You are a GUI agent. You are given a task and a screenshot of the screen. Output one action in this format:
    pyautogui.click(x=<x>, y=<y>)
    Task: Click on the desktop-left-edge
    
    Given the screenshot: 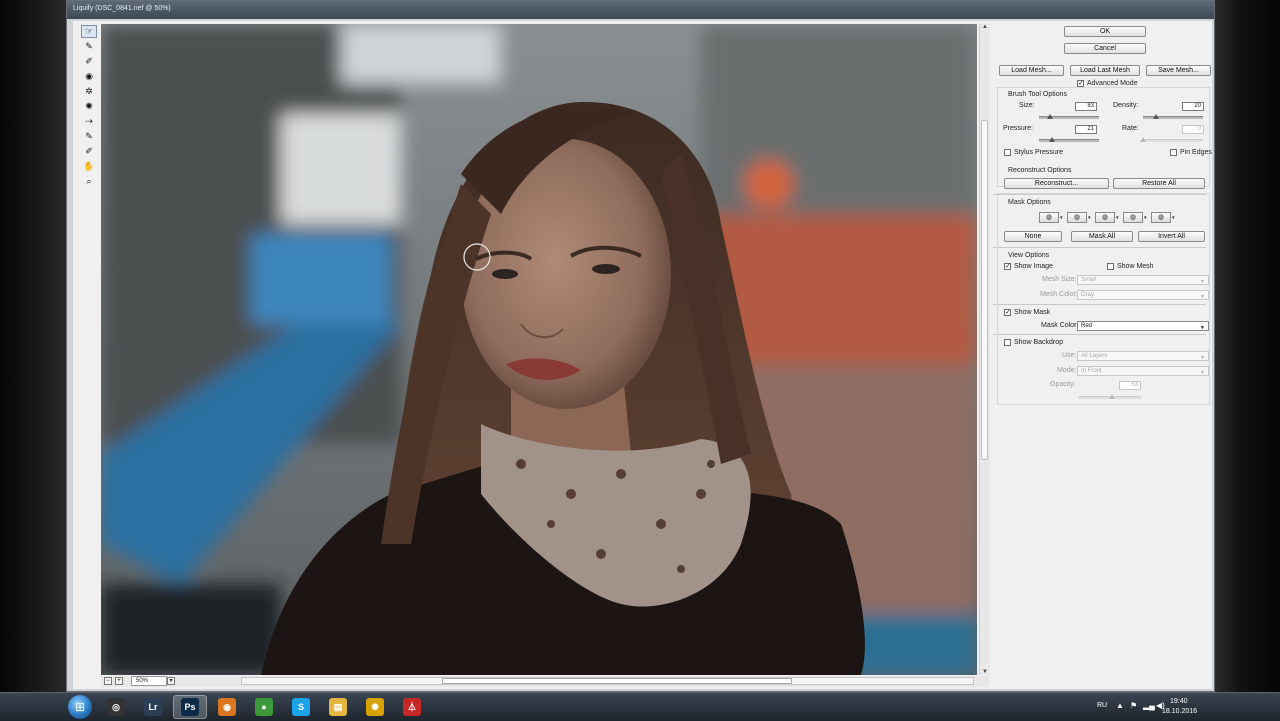 What is the action you would take?
    pyautogui.click(x=33, y=346)
    